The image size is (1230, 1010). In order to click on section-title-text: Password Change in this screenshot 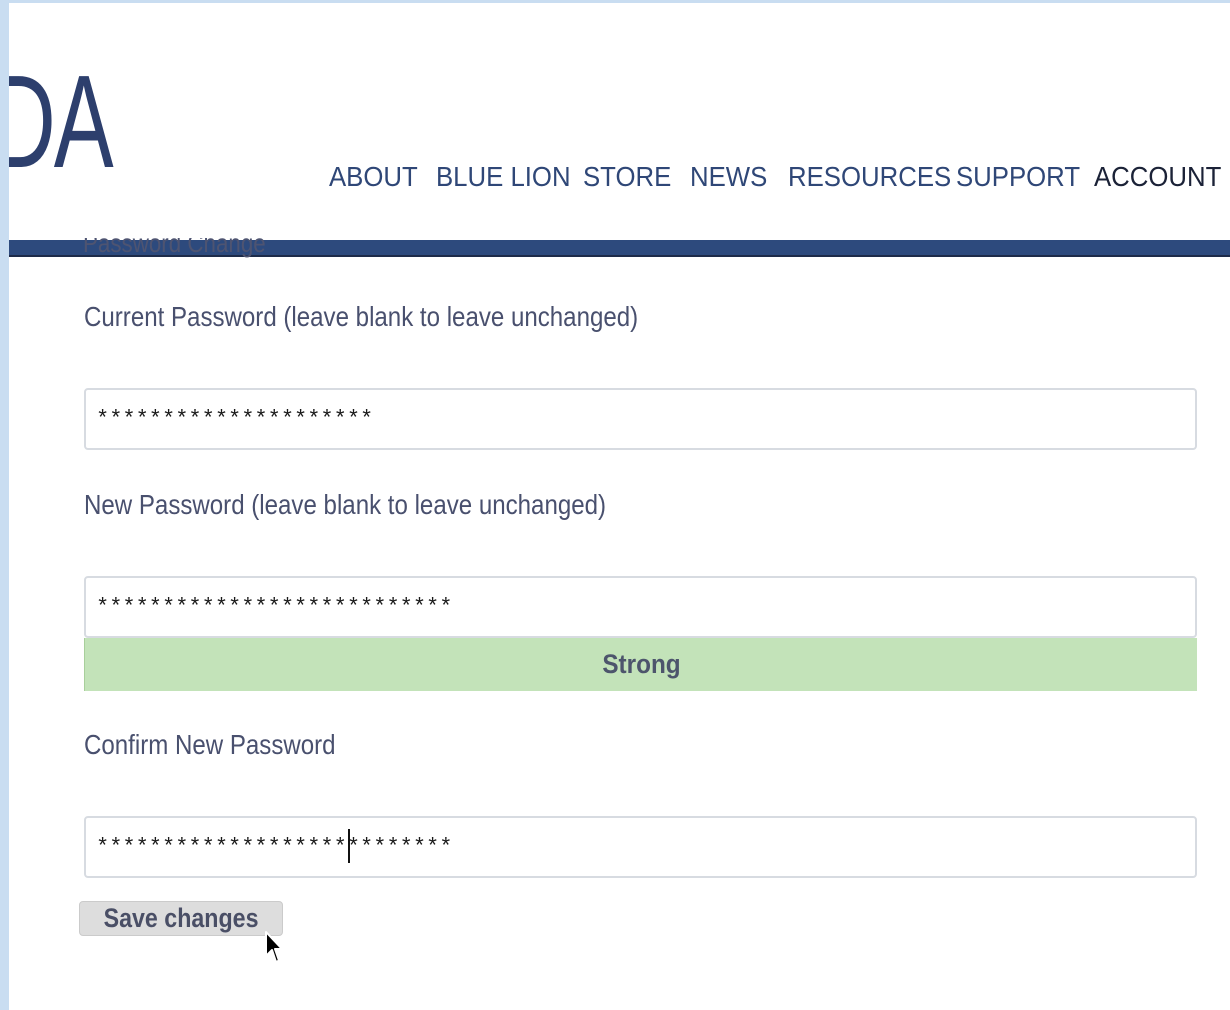, I will do `click(174, 248)`.